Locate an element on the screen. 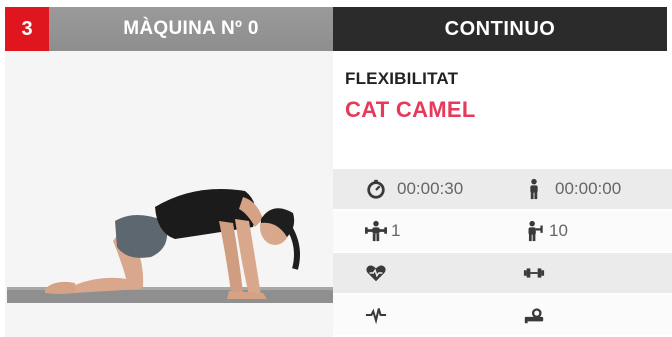 The height and width of the screenshot is (337, 672). duration-cell: 00:00:30 is located at coordinates (430, 189).